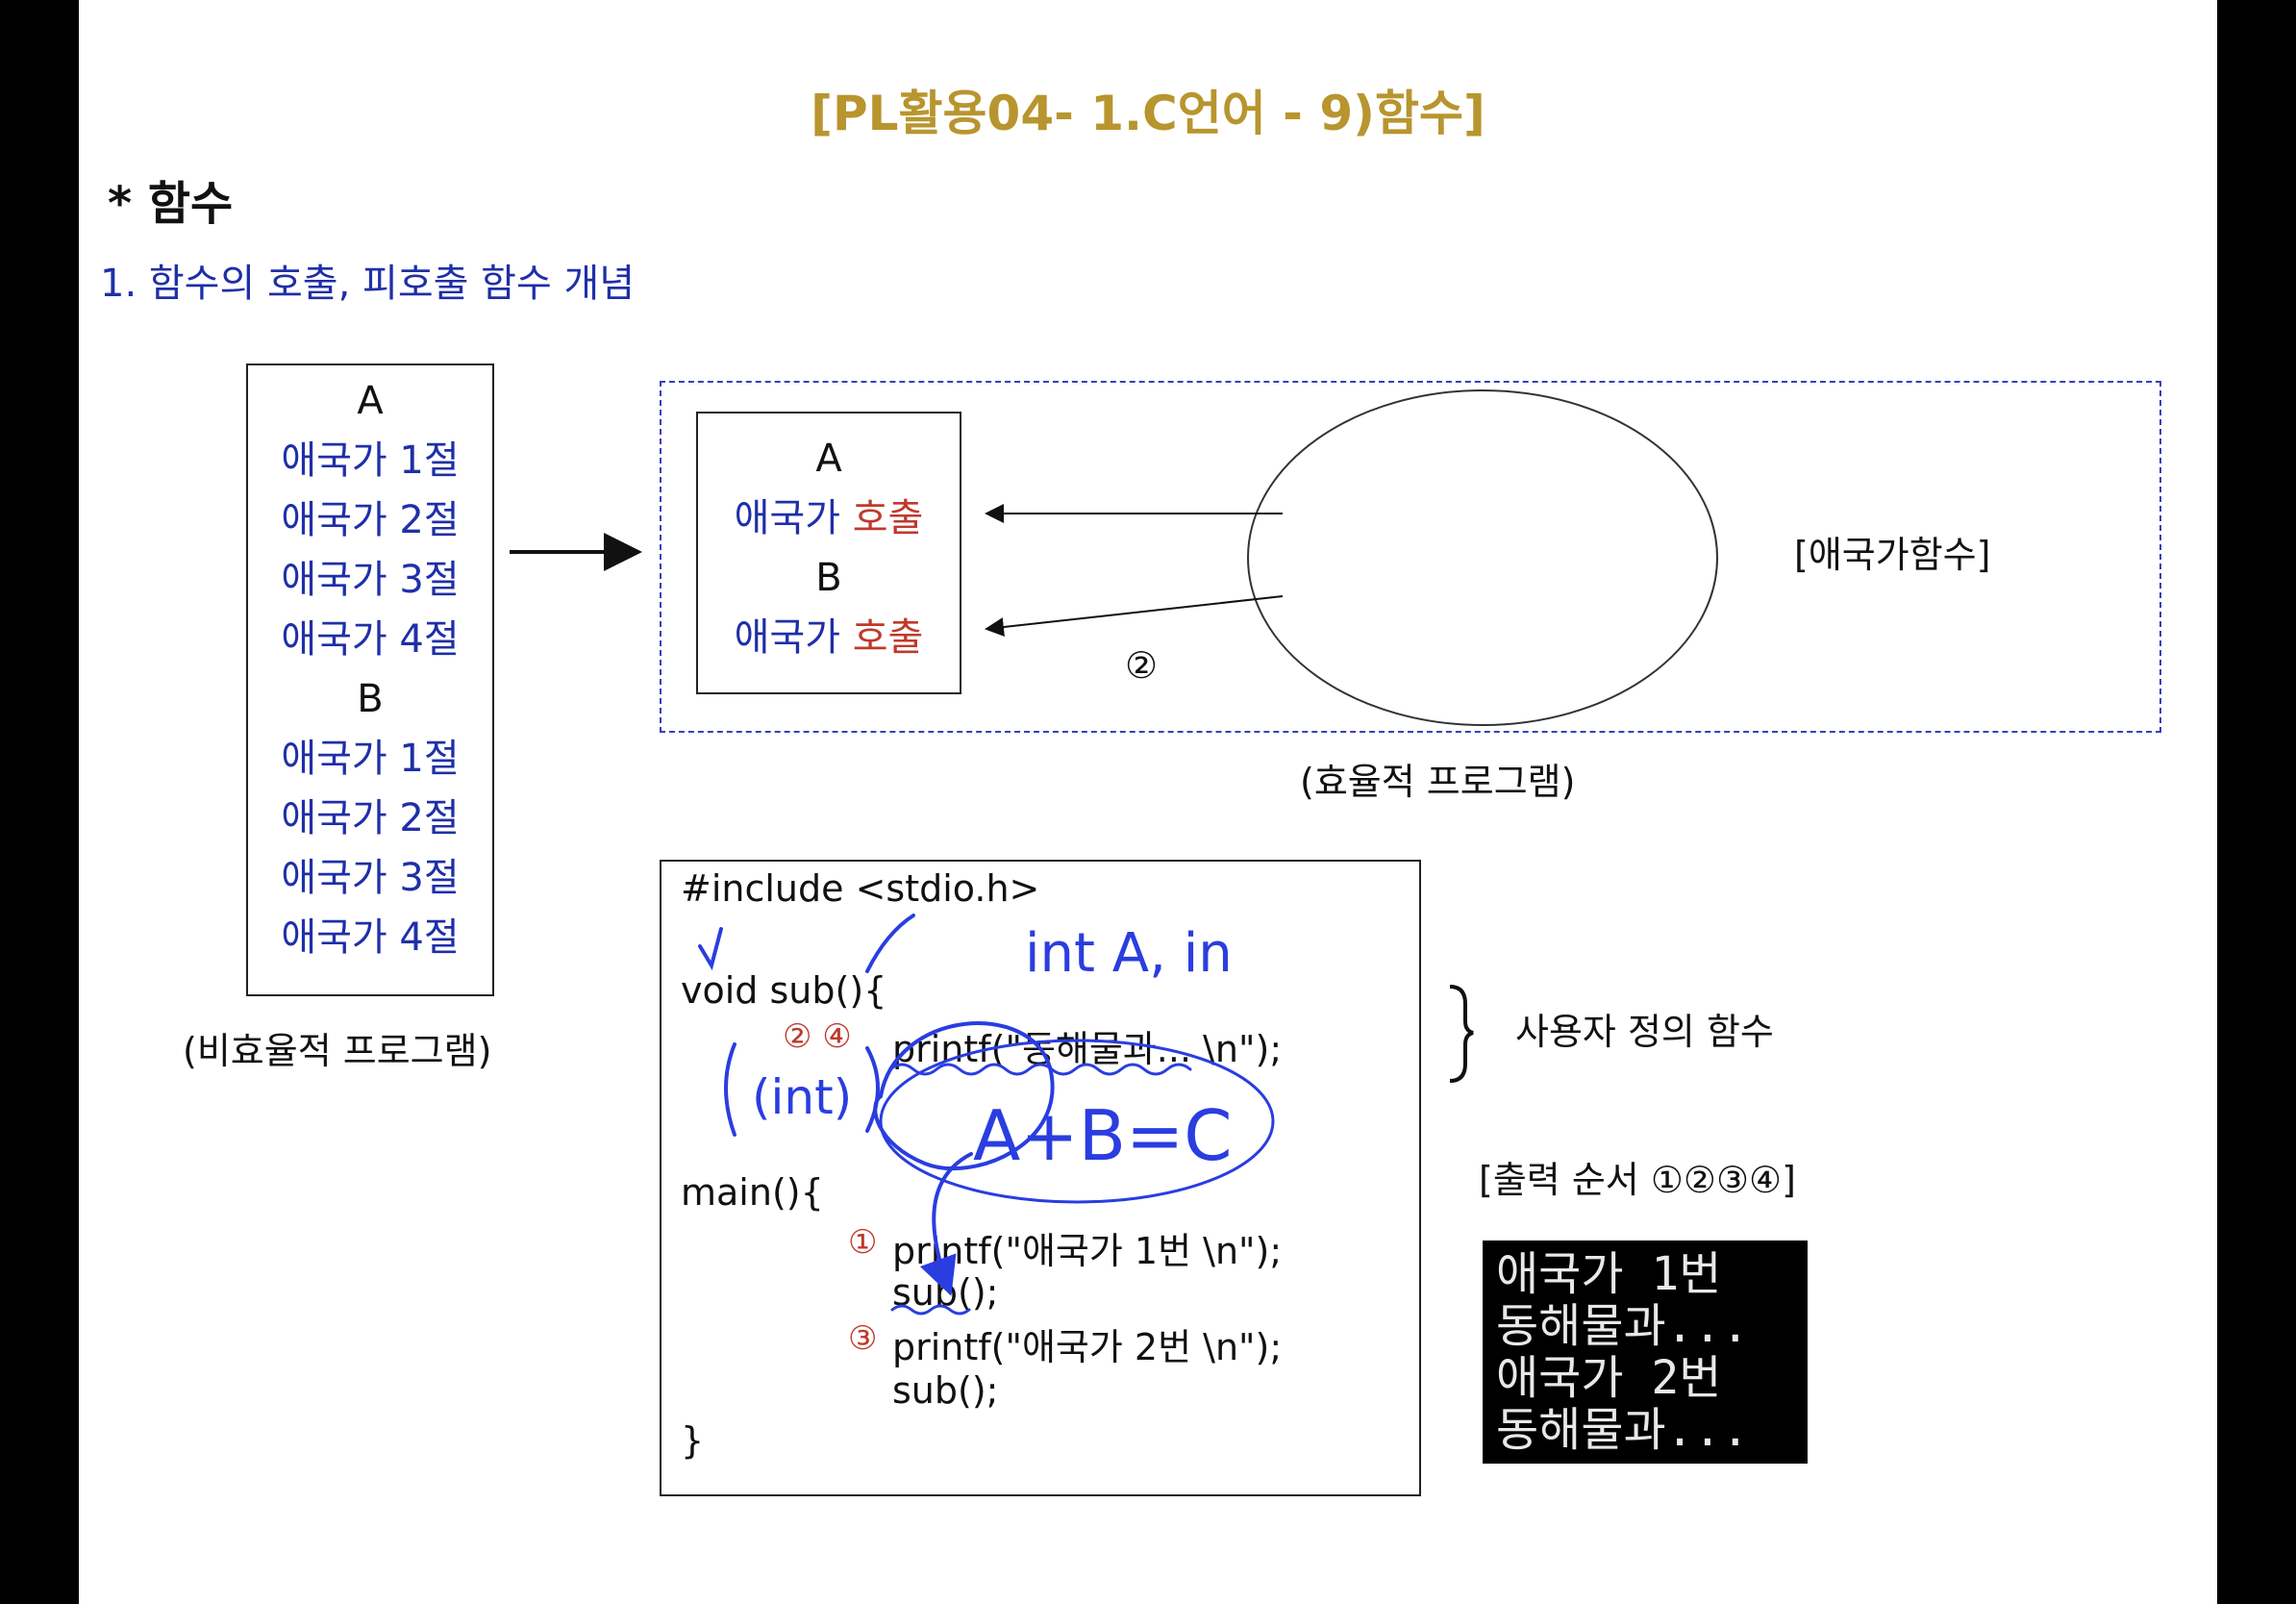 This screenshot has height=1604, width=2296. I want to click on function-line: 애국가 3절, so click(1484, 587).